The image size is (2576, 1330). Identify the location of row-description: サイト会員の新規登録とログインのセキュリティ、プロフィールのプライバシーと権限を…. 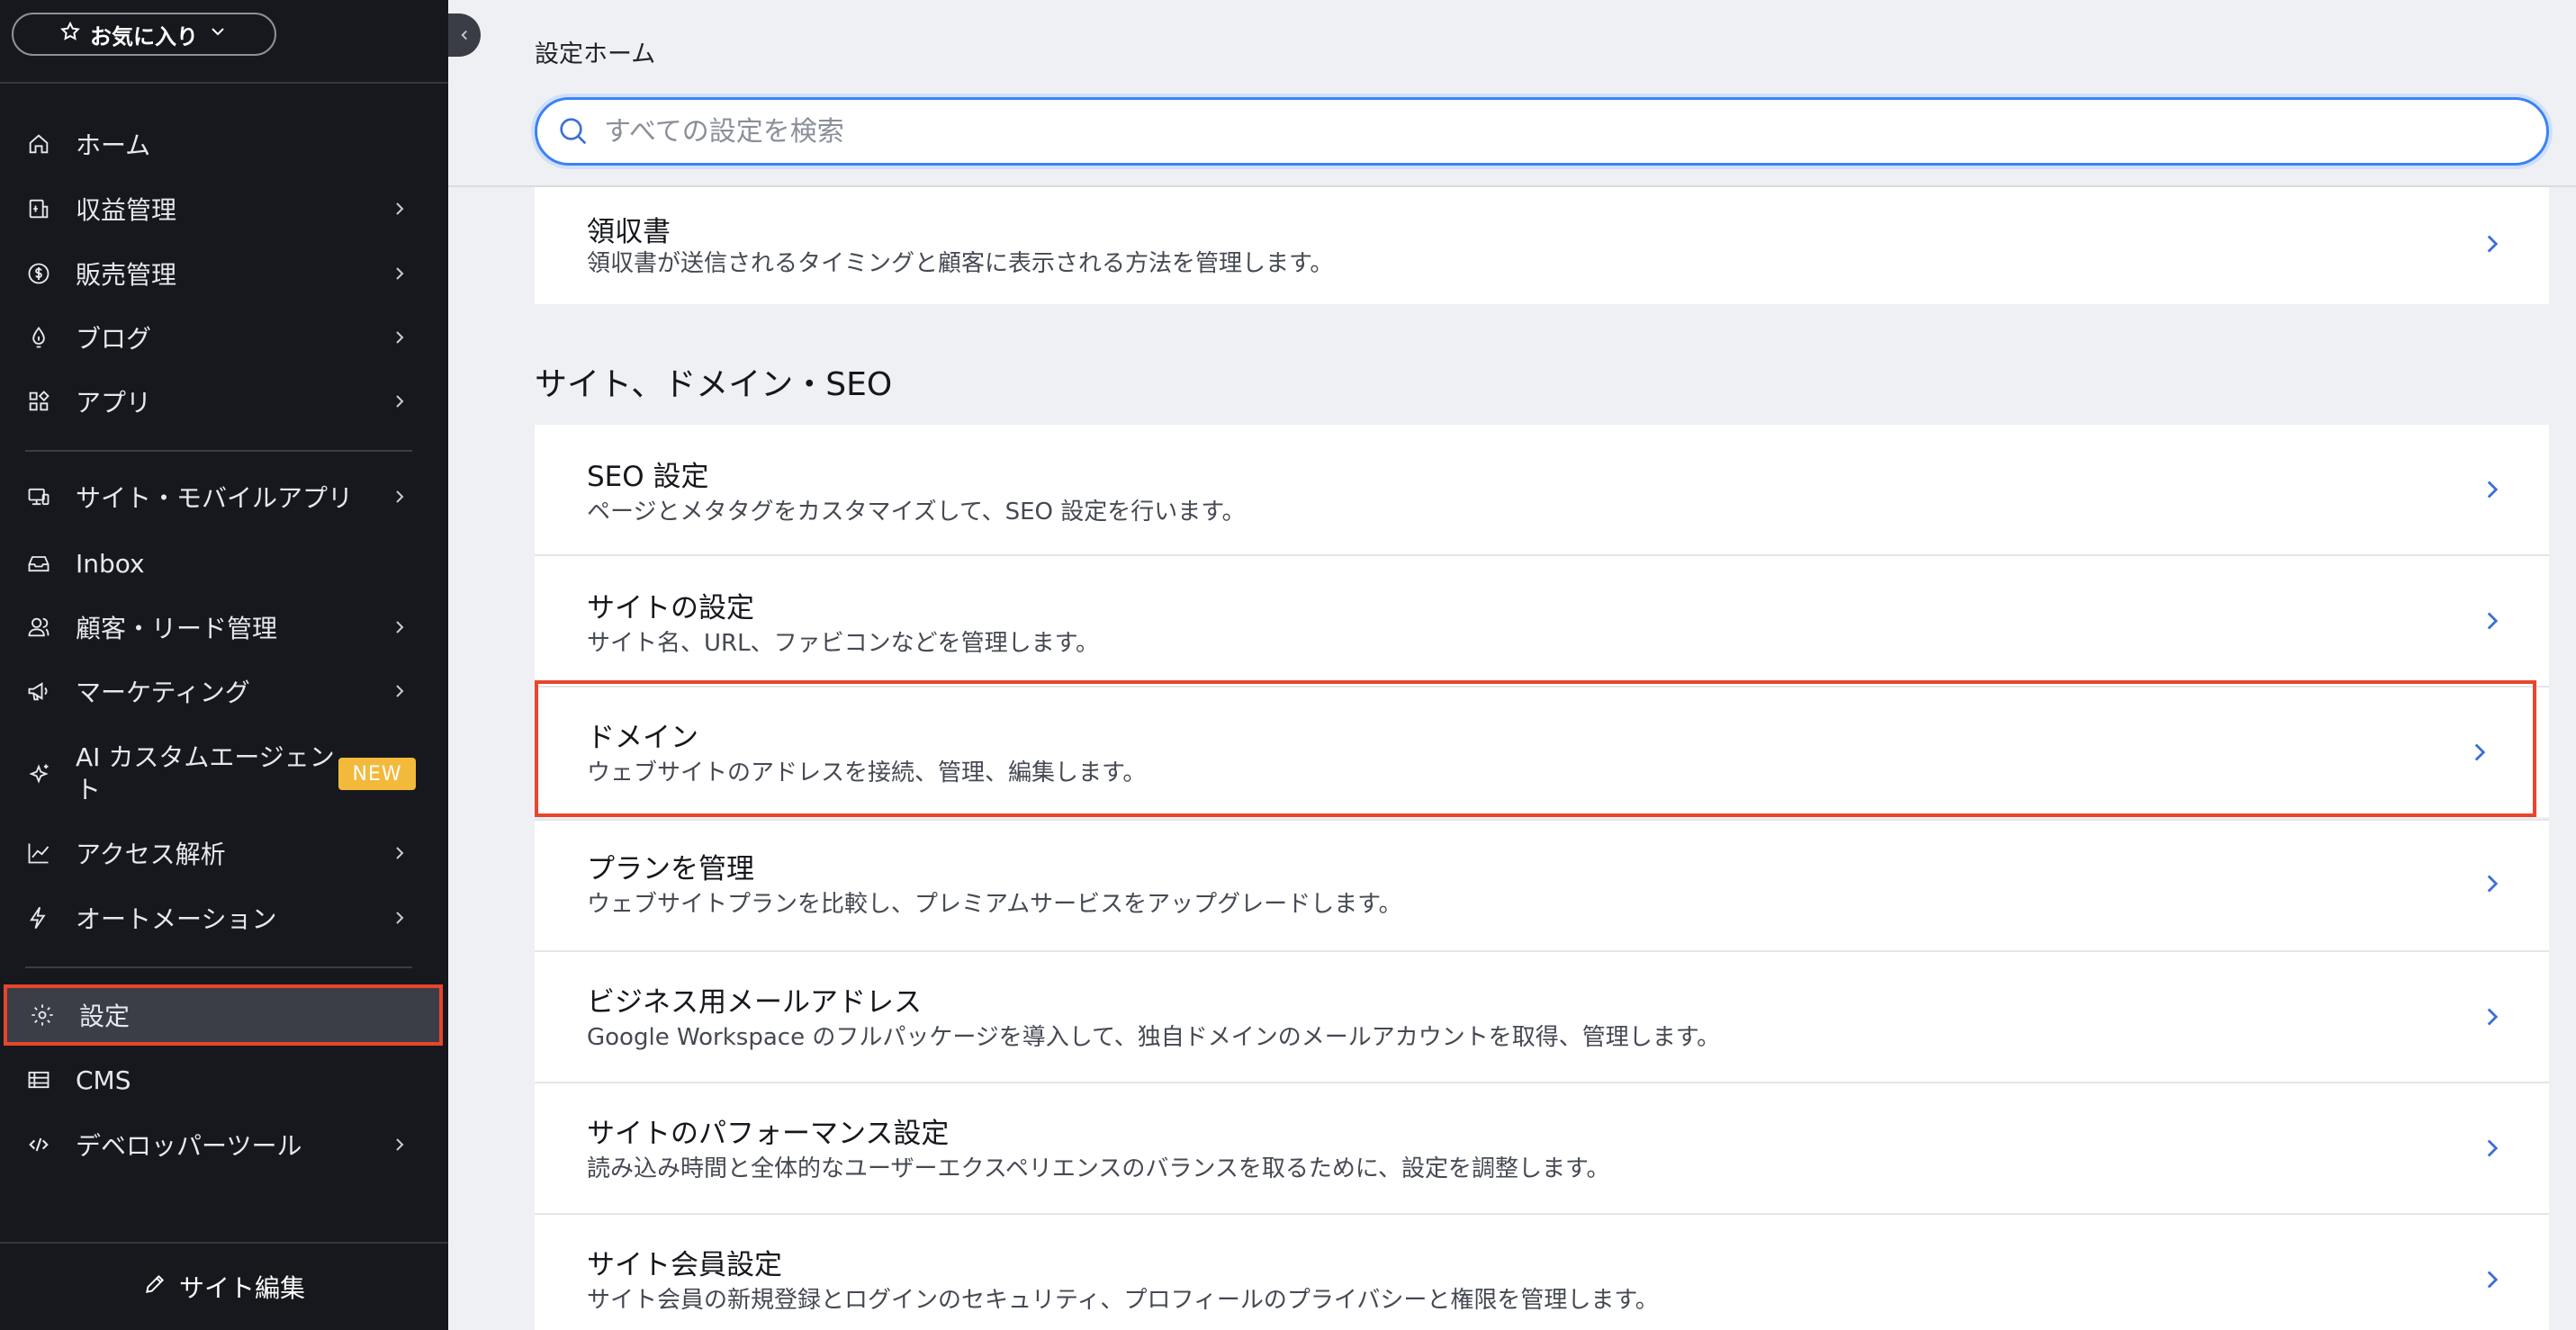
(1123, 1300).